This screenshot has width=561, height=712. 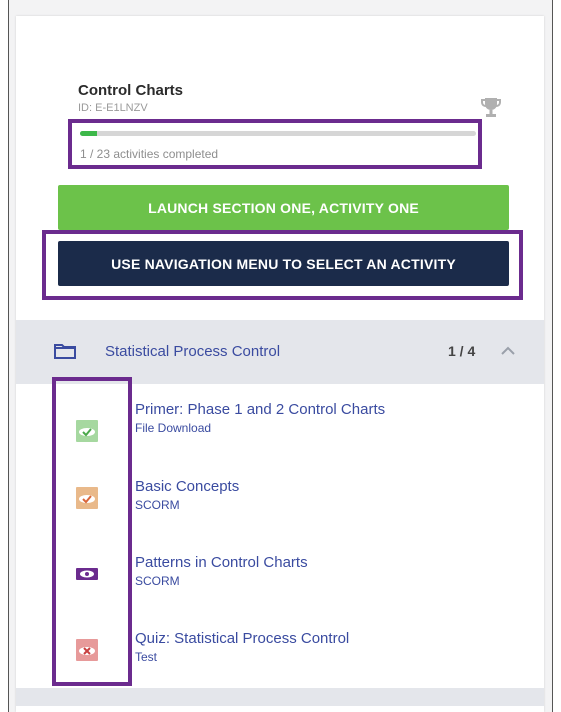 I want to click on progress-bar, so click(x=278, y=133).